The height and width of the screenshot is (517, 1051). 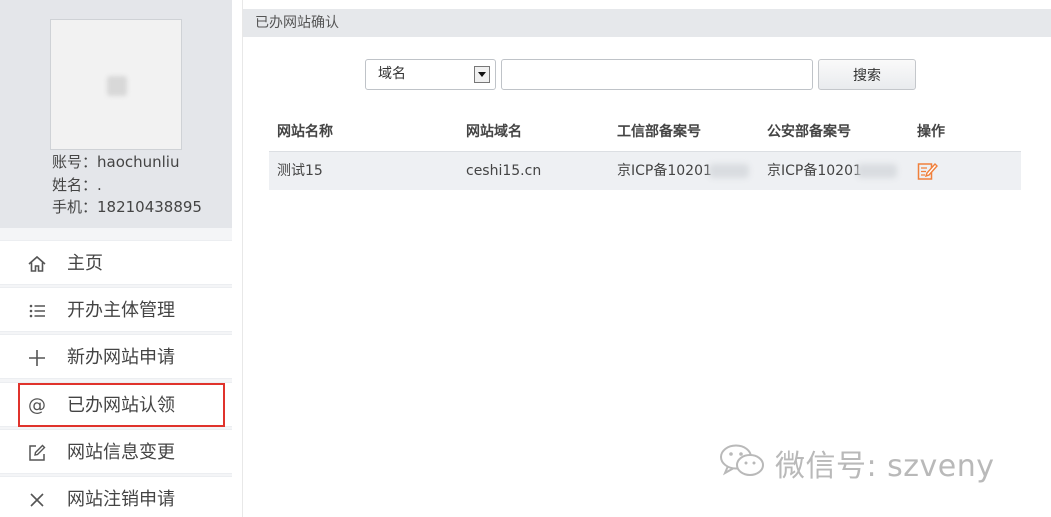 What do you see at coordinates (116, 262) in the screenshot?
I see `nav-item-home: 主页` at bounding box center [116, 262].